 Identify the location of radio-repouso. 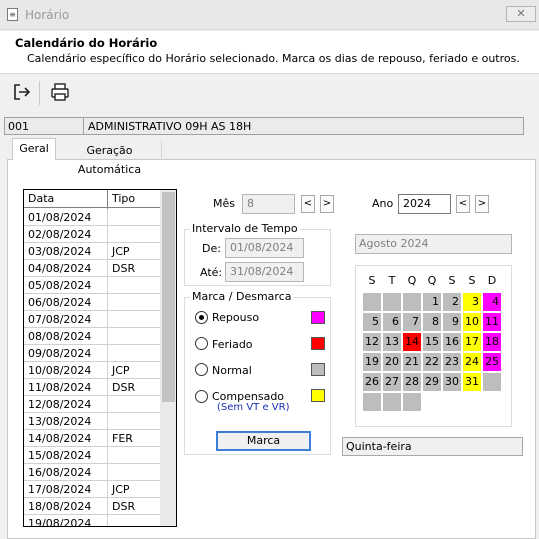
(201, 317).